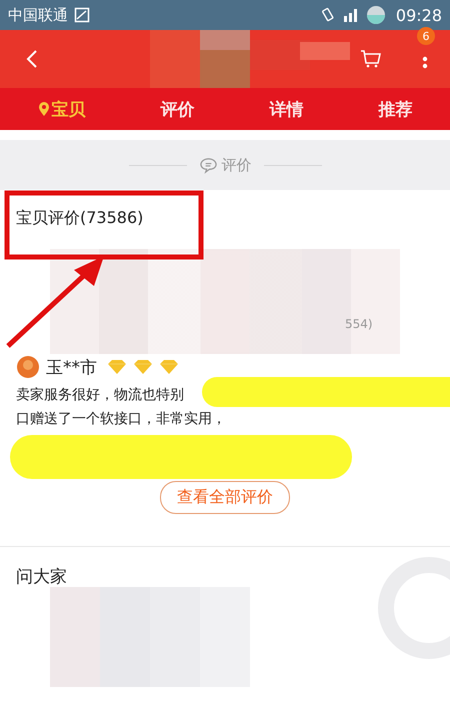  Describe the element at coordinates (225, 497) in the screenshot. I see `all-reviews-button: 查看全部评价` at that location.